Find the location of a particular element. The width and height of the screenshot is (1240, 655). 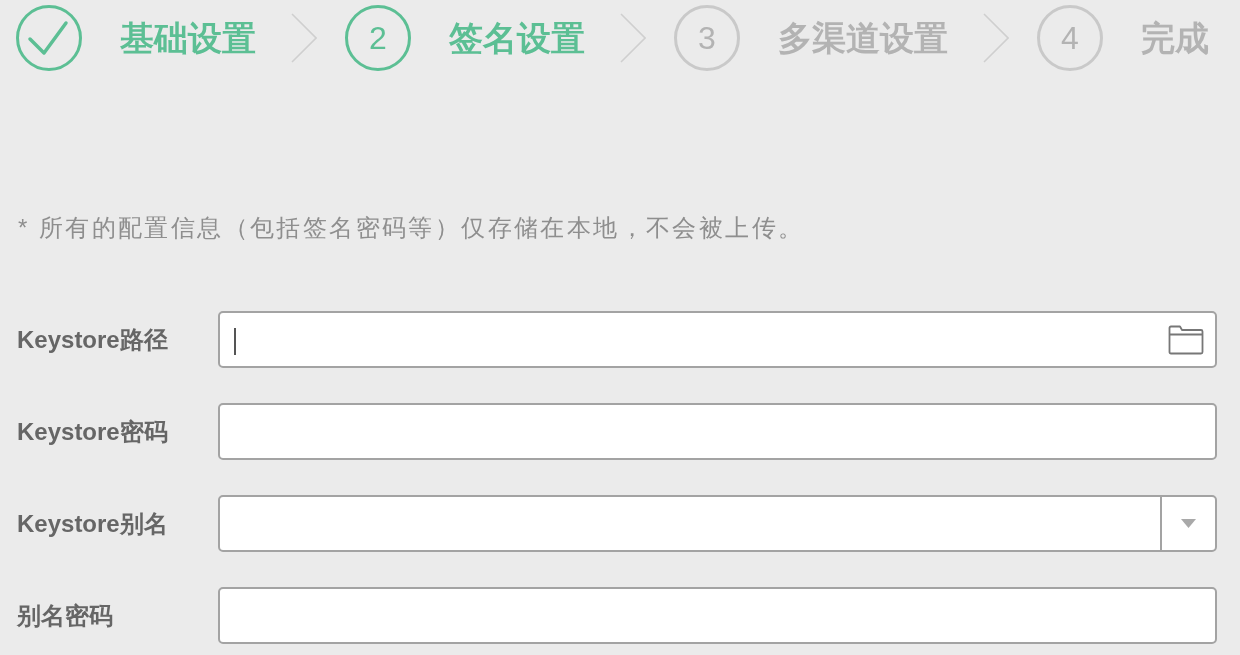

storage-note: * 所有的配置信息（包括签名密码等）仅存储在本地，不会被上传。 is located at coordinates (411, 228).